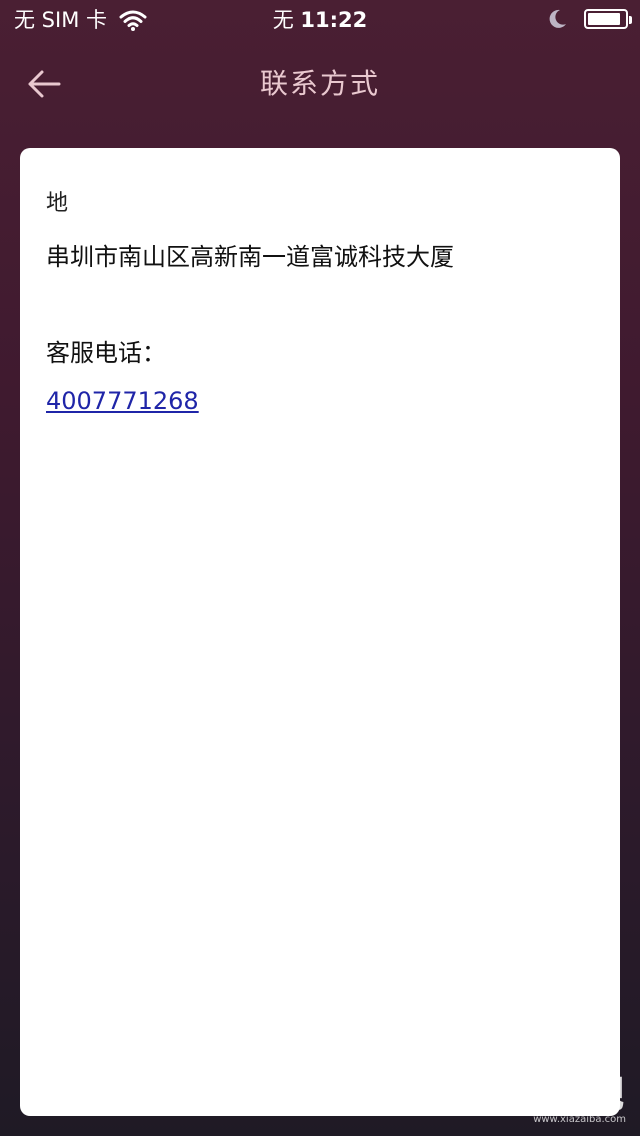 The width and height of the screenshot is (640, 1136). Describe the element at coordinates (630, 20) in the screenshot. I see `battery-tip` at that location.